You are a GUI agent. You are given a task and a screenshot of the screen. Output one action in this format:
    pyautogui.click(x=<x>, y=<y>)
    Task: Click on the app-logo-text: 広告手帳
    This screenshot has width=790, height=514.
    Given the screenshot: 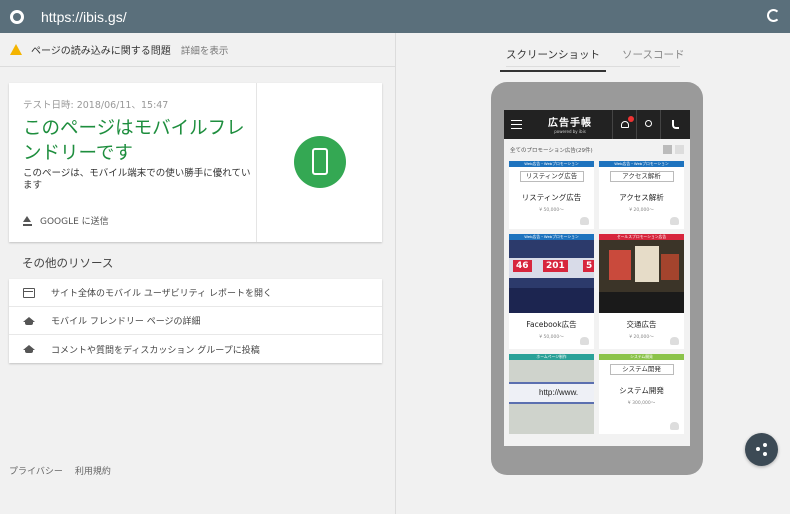 What is the action you would take?
    pyautogui.click(x=570, y=123)
    